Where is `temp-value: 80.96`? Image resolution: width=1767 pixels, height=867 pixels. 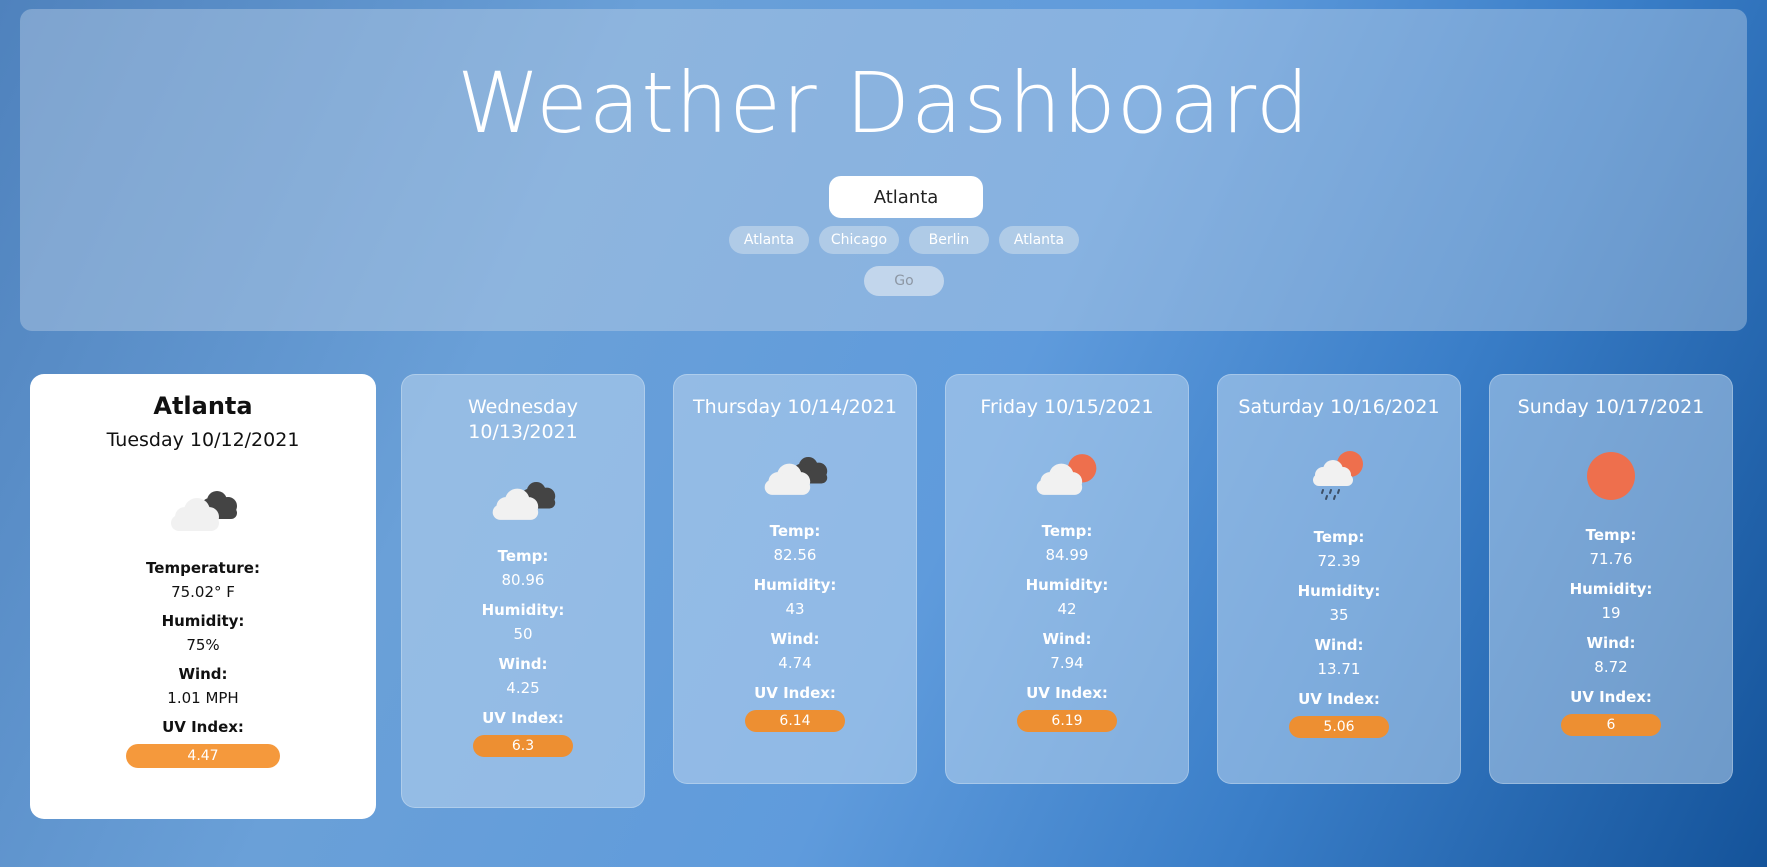 temp-value: 80.96 is located at coordinates (523, 580).